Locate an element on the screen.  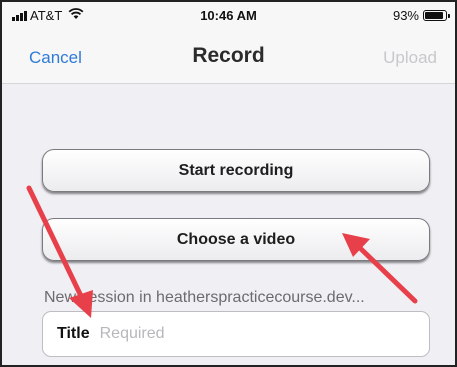
choose-video-button: Choose a video is located at coordinates (236, 239).